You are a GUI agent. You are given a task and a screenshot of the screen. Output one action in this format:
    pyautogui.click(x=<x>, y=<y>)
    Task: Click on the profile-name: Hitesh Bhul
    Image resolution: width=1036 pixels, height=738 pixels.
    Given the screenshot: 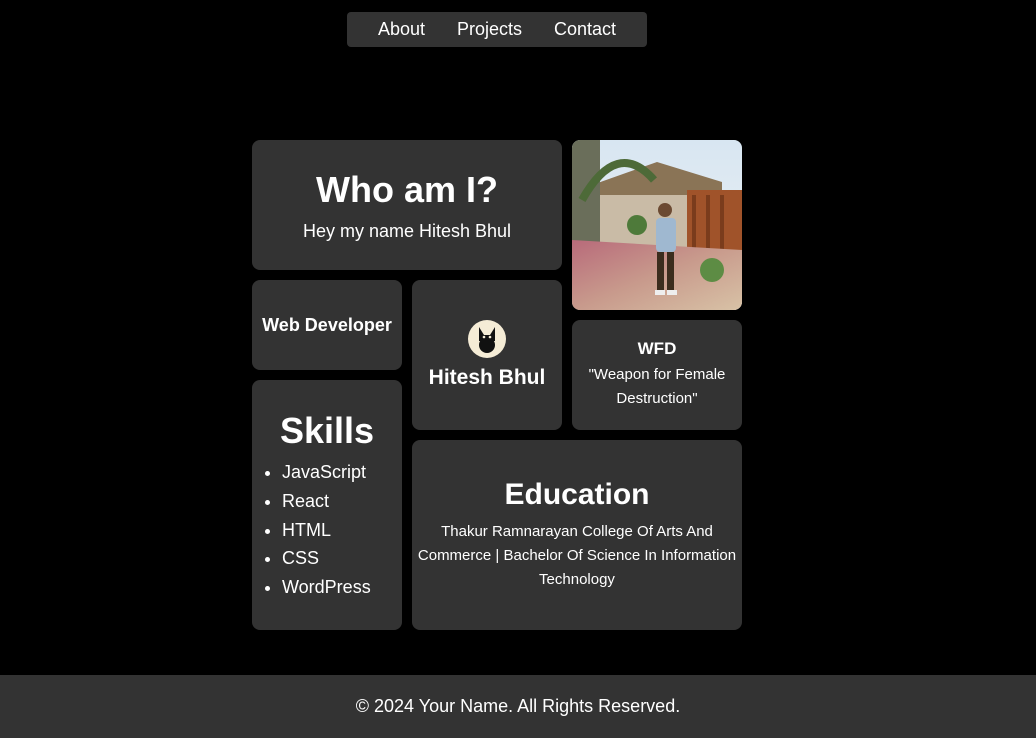 What is the action you would take?
    pyautogui.click(x=487, y=377)
    